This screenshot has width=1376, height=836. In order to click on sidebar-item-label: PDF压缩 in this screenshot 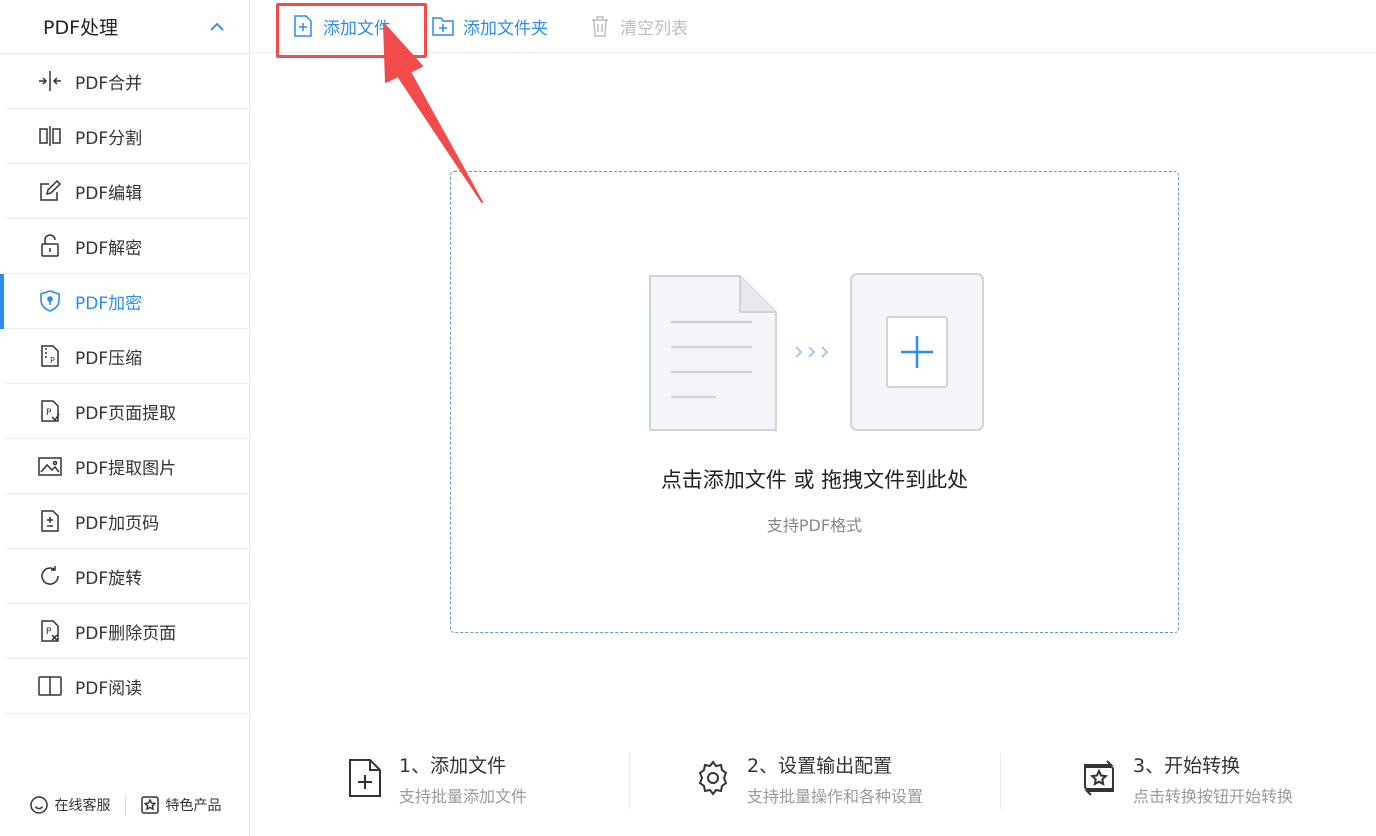, I will do `click(109, 358)`.